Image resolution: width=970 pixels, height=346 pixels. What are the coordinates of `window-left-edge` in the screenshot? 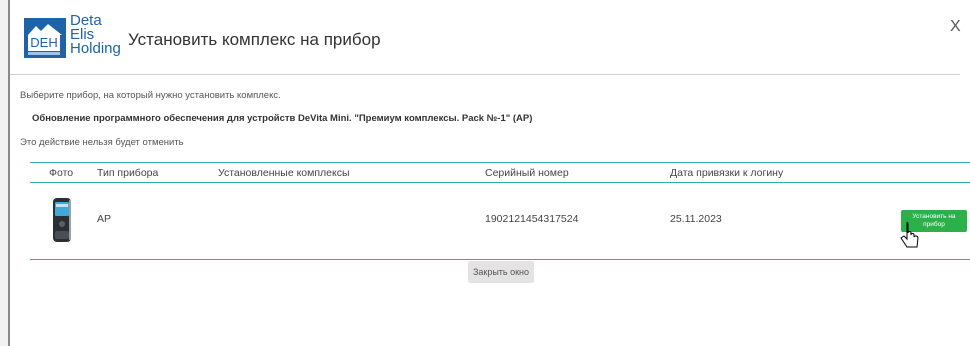 It's located at (5, 173).